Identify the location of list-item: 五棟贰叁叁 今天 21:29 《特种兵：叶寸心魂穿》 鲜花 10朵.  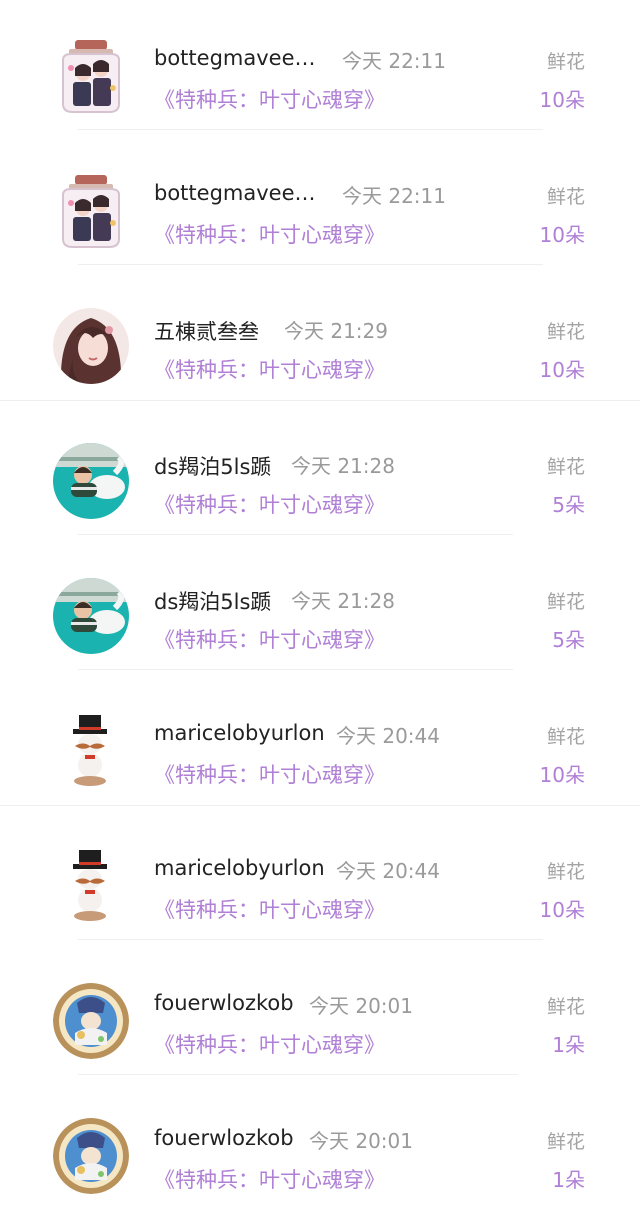
(320, 337).